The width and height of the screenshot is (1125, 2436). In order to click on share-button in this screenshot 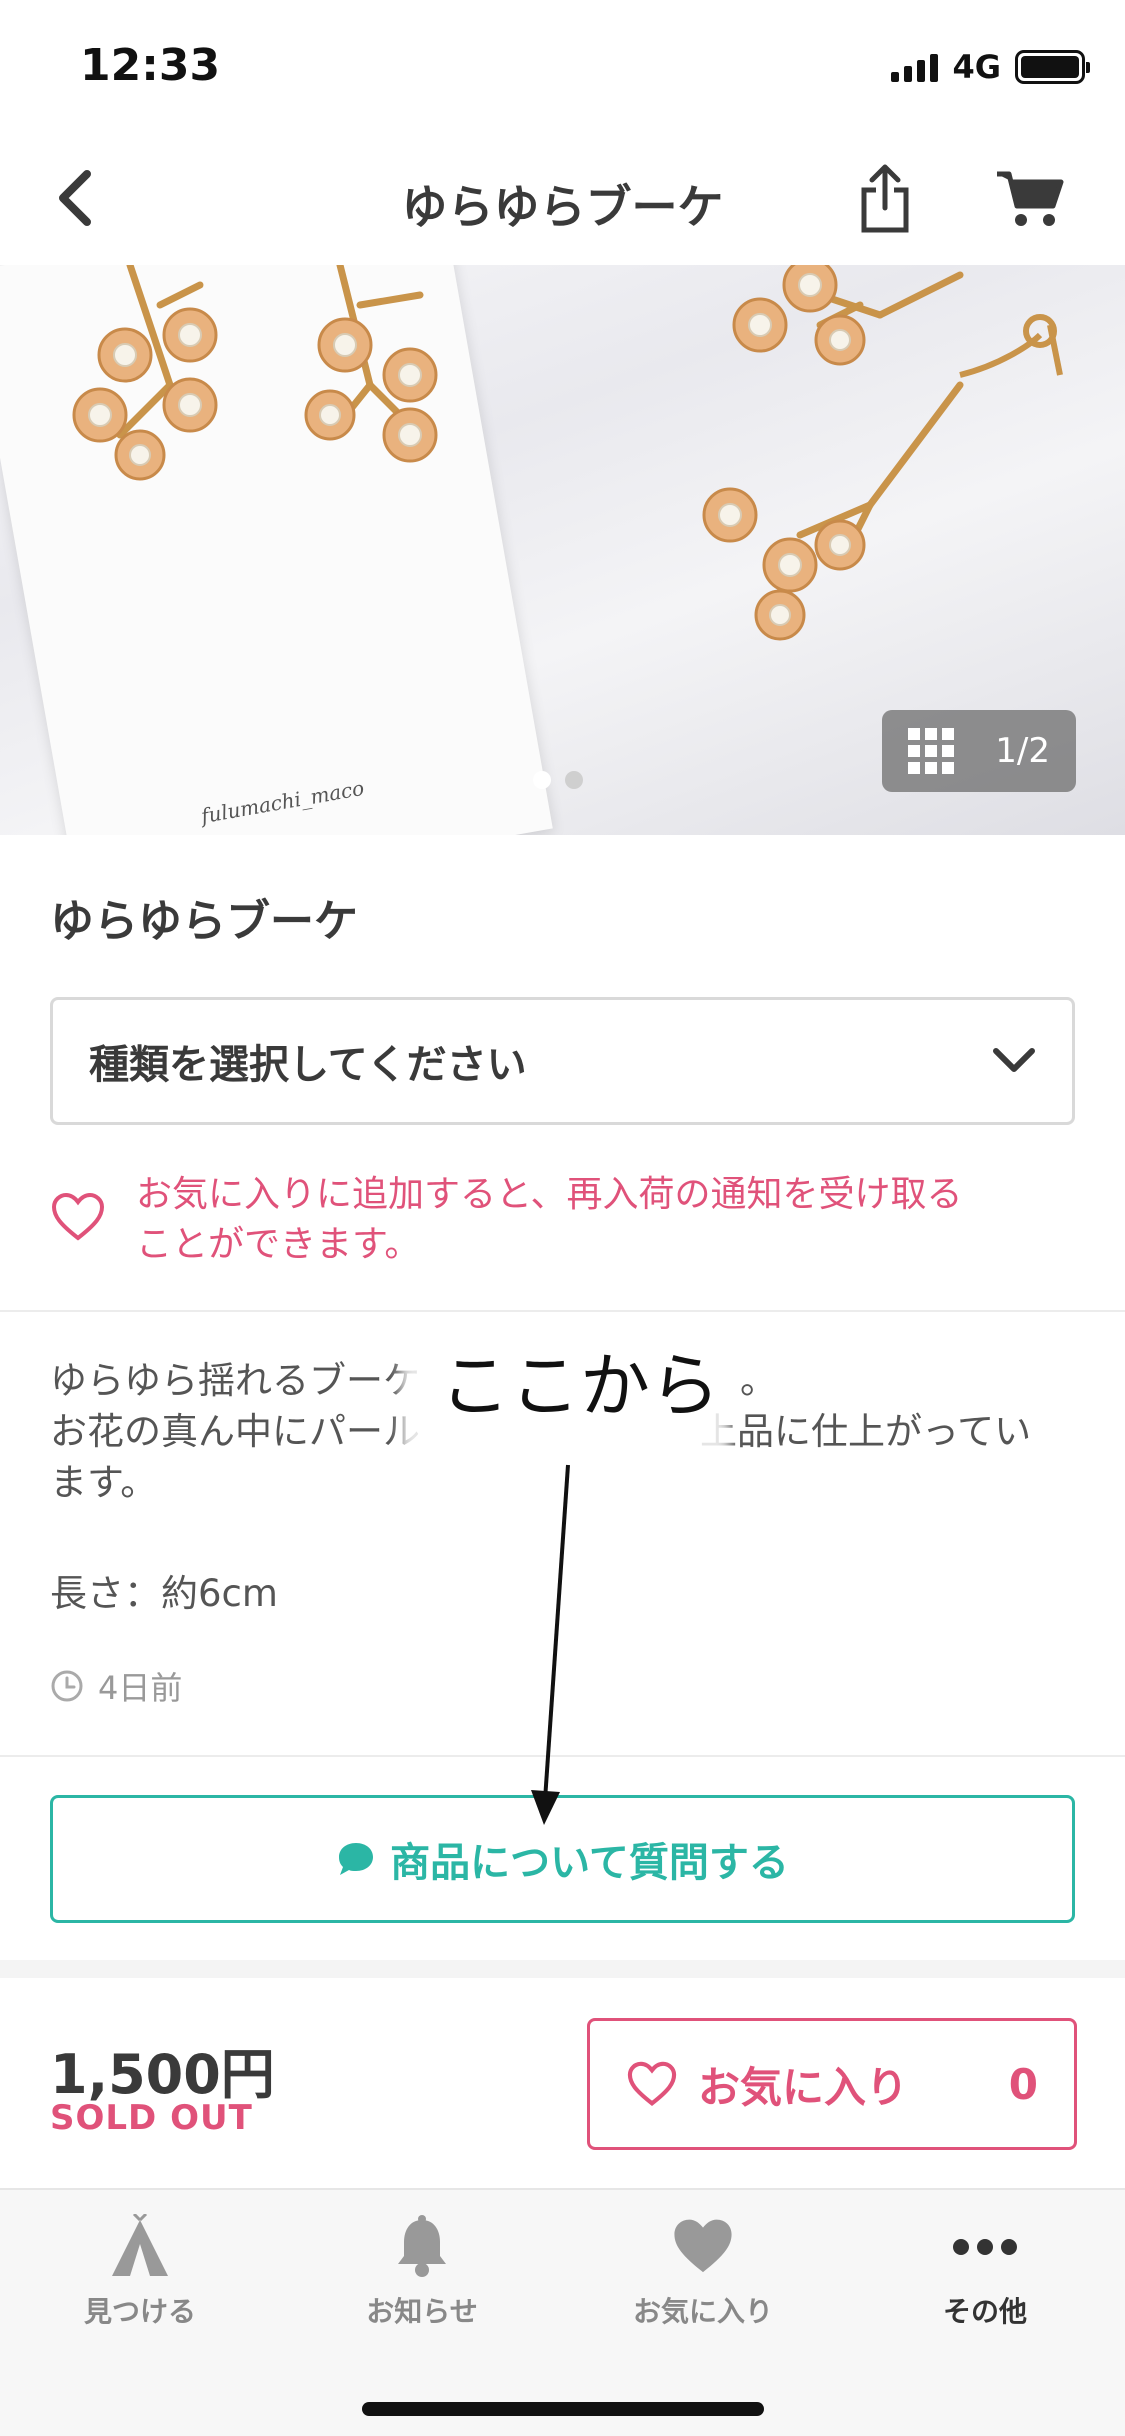, I will do `click(885, 199)`.